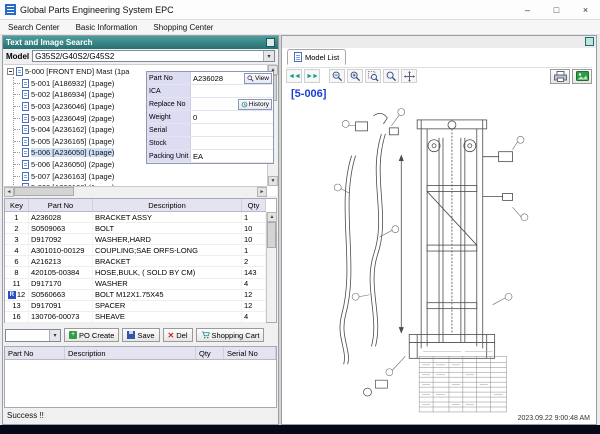  I want to click on save-button: Save, so click(141, 335).